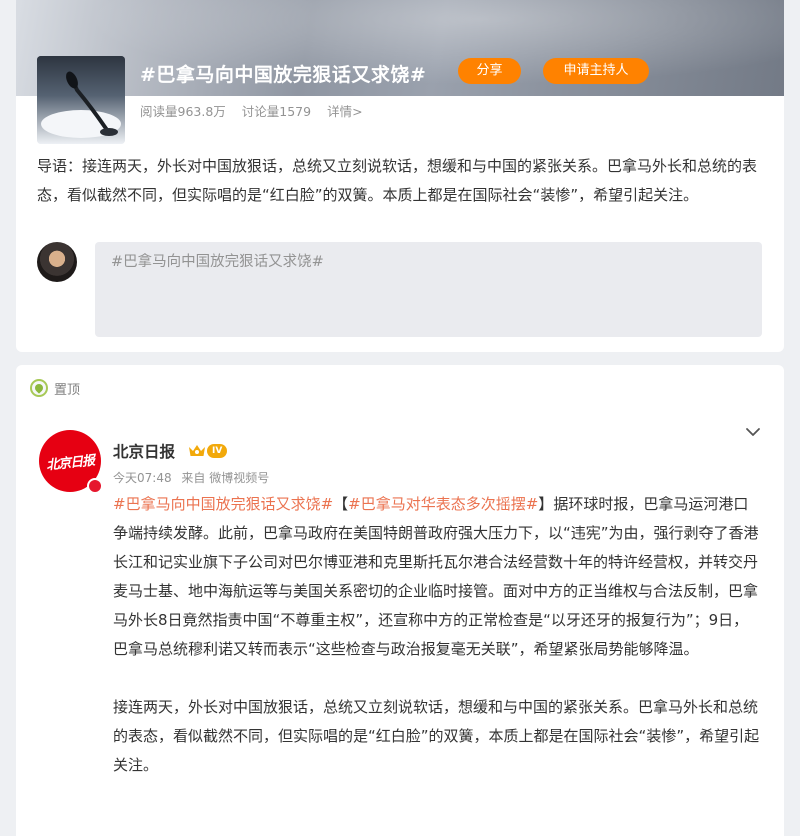  Describe the element at coordinates (142, 478) in the screenshot. I see `post-time: 今天07:48` at that location.